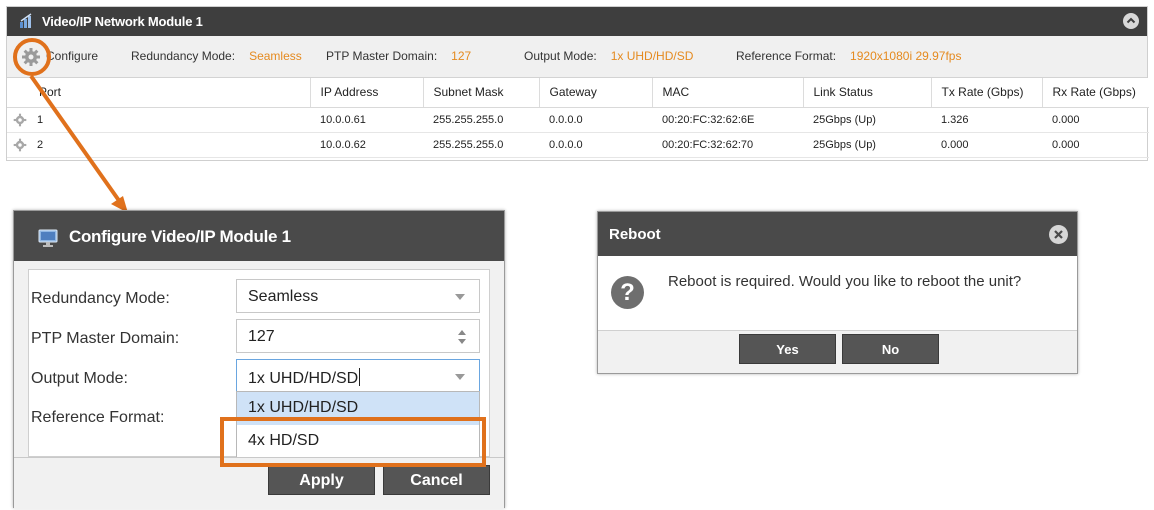  I want to click on reboot-title-bar: Reboot, so click(837, 234).